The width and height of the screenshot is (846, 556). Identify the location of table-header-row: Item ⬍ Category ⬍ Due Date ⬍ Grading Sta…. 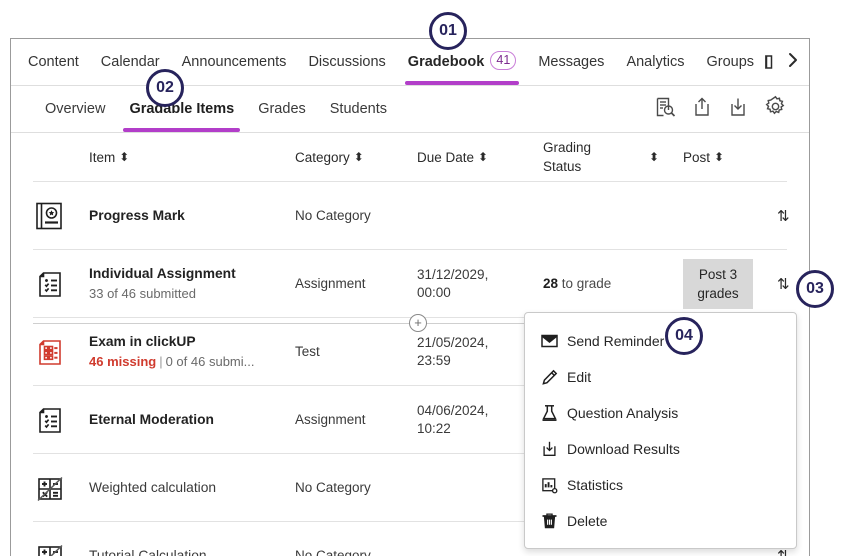
(410, 157).